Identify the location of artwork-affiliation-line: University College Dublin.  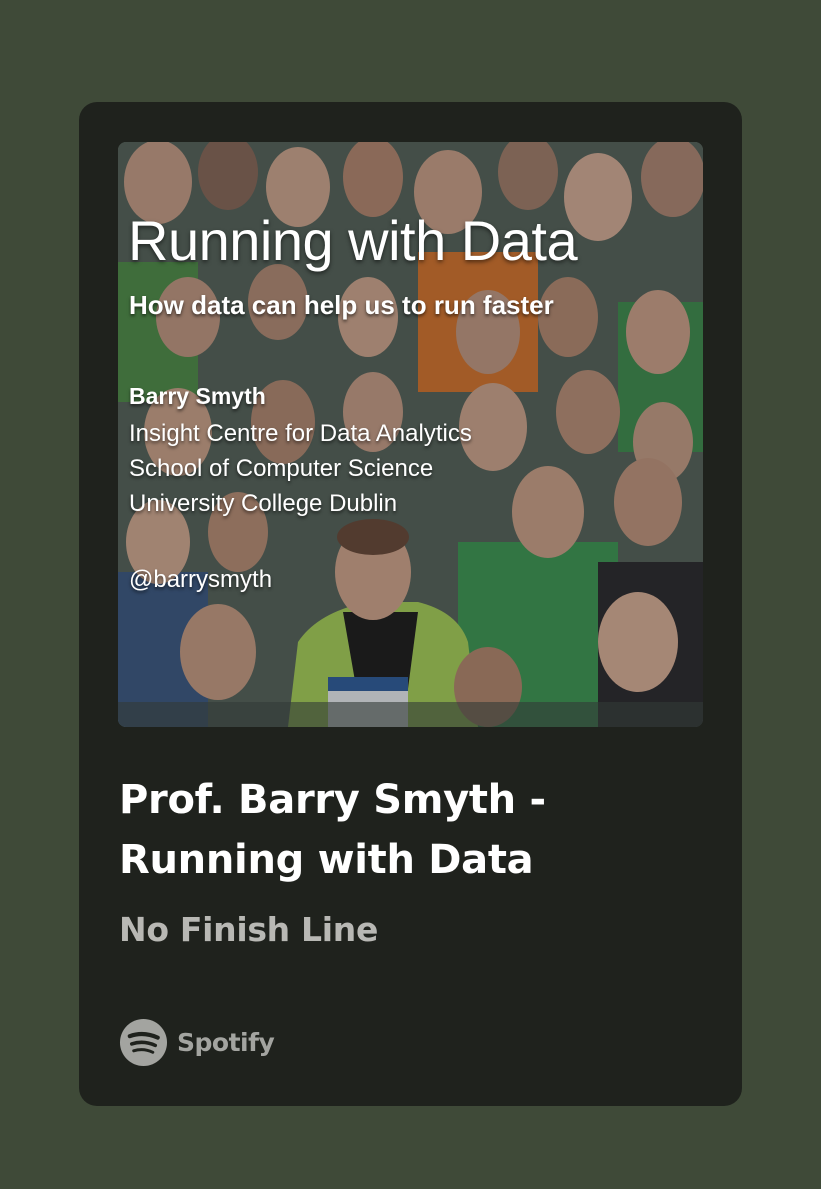
(263, 503).